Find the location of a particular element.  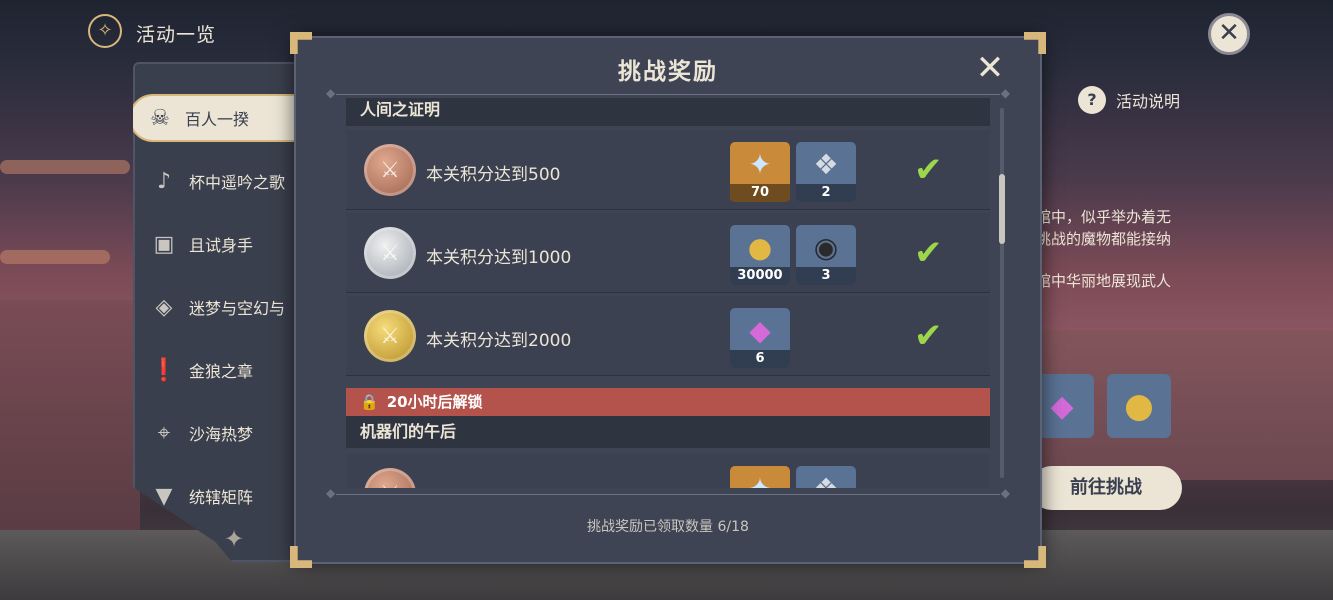

reward-row: ⚔ 本关积分达到2000 ◆ 6 ✔ is located at coordinates (668, 336).